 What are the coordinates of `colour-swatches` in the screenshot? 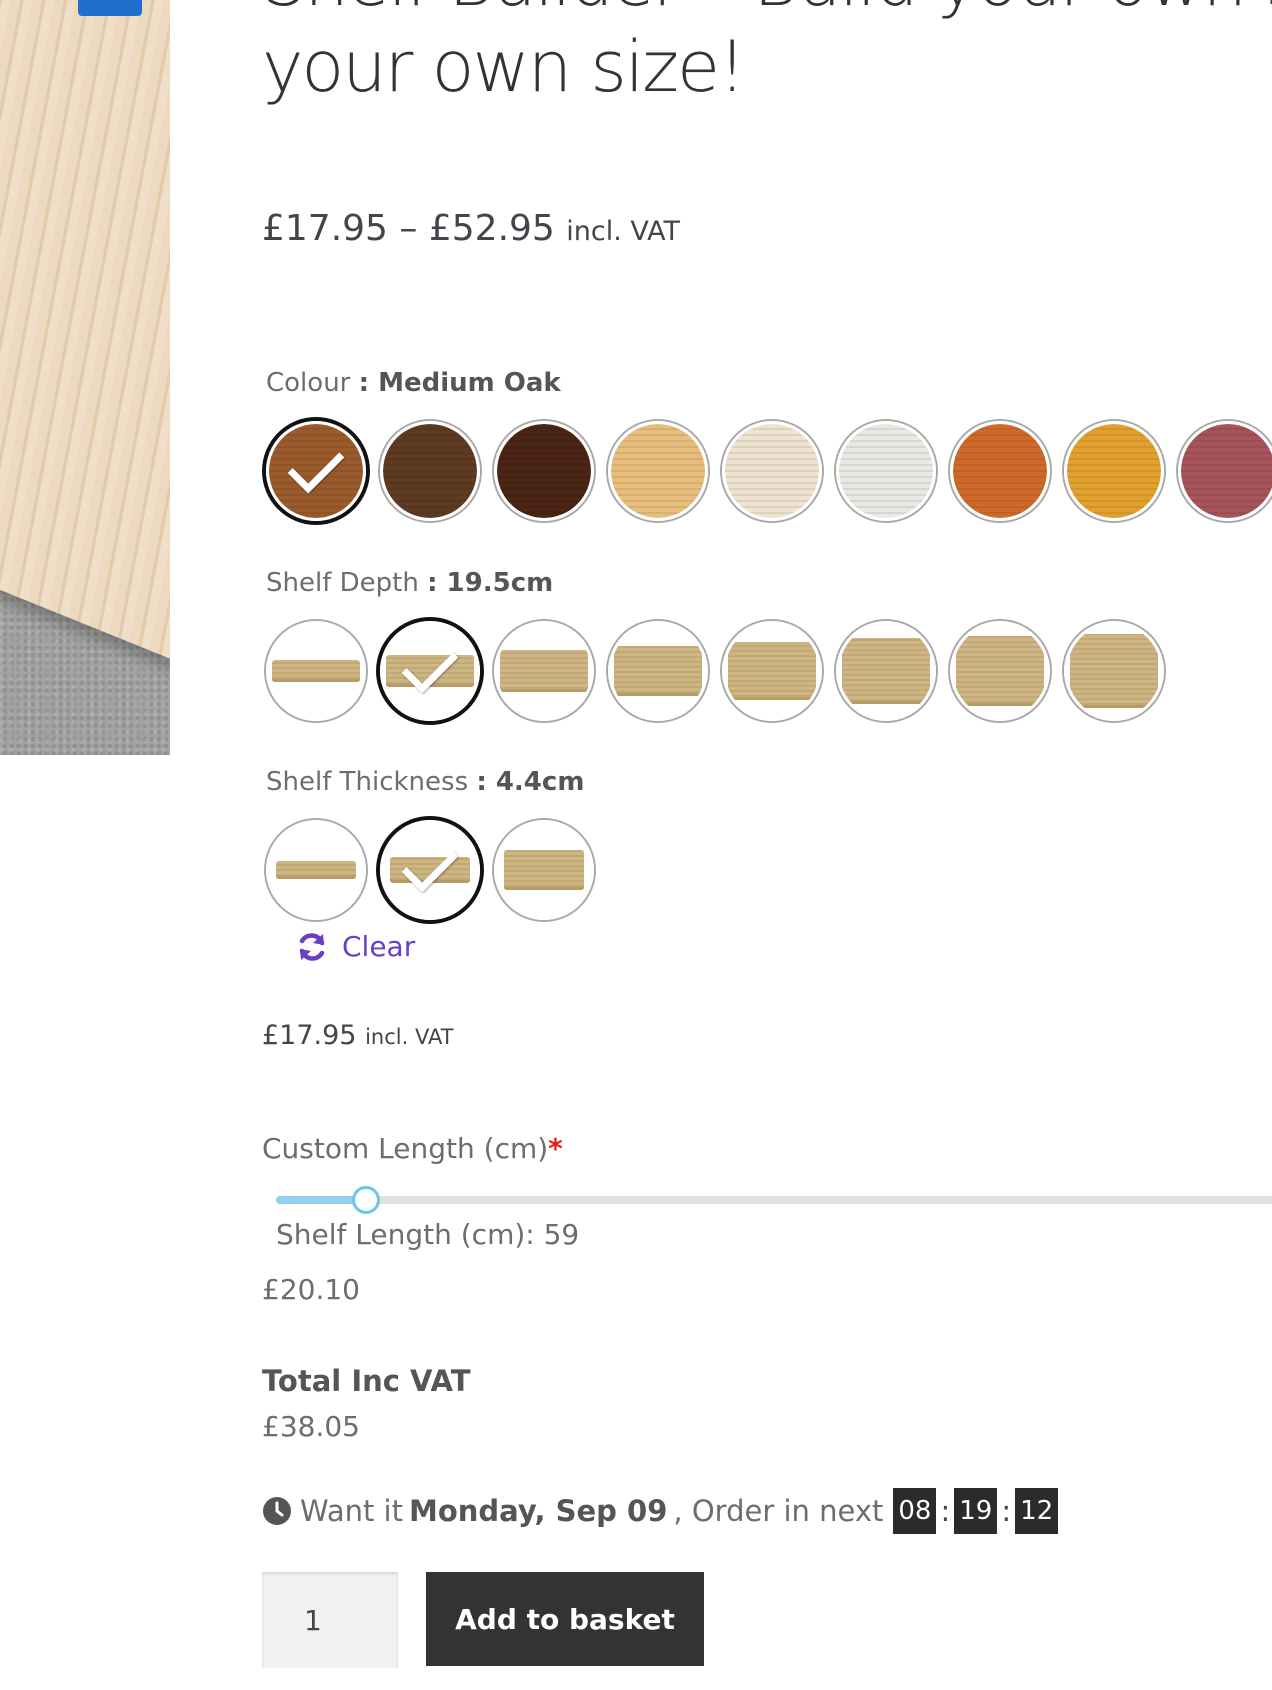 It's located at (769, 471).